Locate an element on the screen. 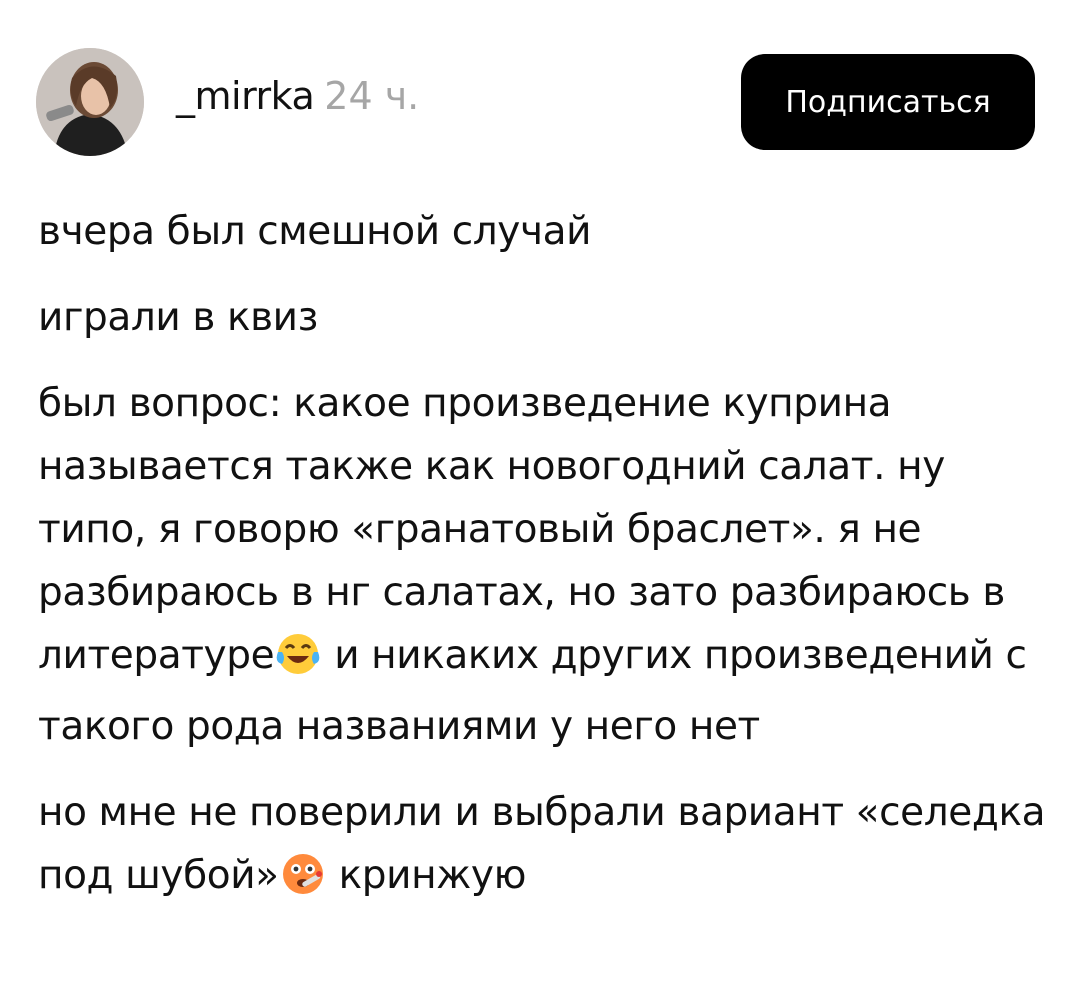 The image size is (1083, 997). post-header: _mirrka 24 ч. Подписаться is located at coordinates (536, 103).